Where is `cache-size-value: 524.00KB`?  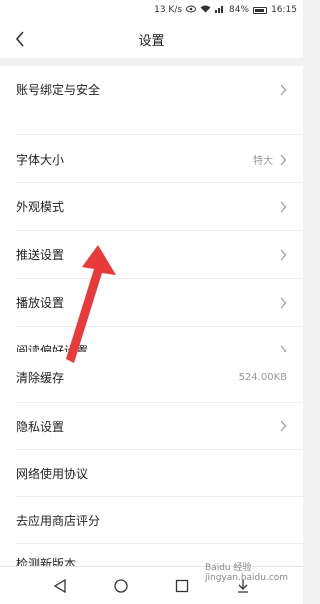 cache-size-value: 524.00KB is located at coordinates (262, 377).